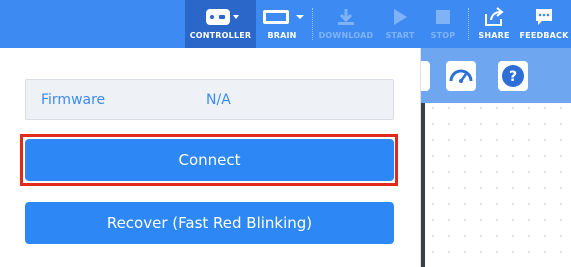  I want to click on help-icon: ?, so click(513, 76).